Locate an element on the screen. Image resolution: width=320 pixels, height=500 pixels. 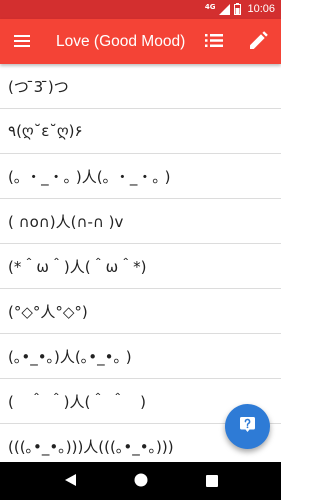
list-item: (｡•_•｡)人(｡•_•｡ ) is located at coordinates (140, 356).